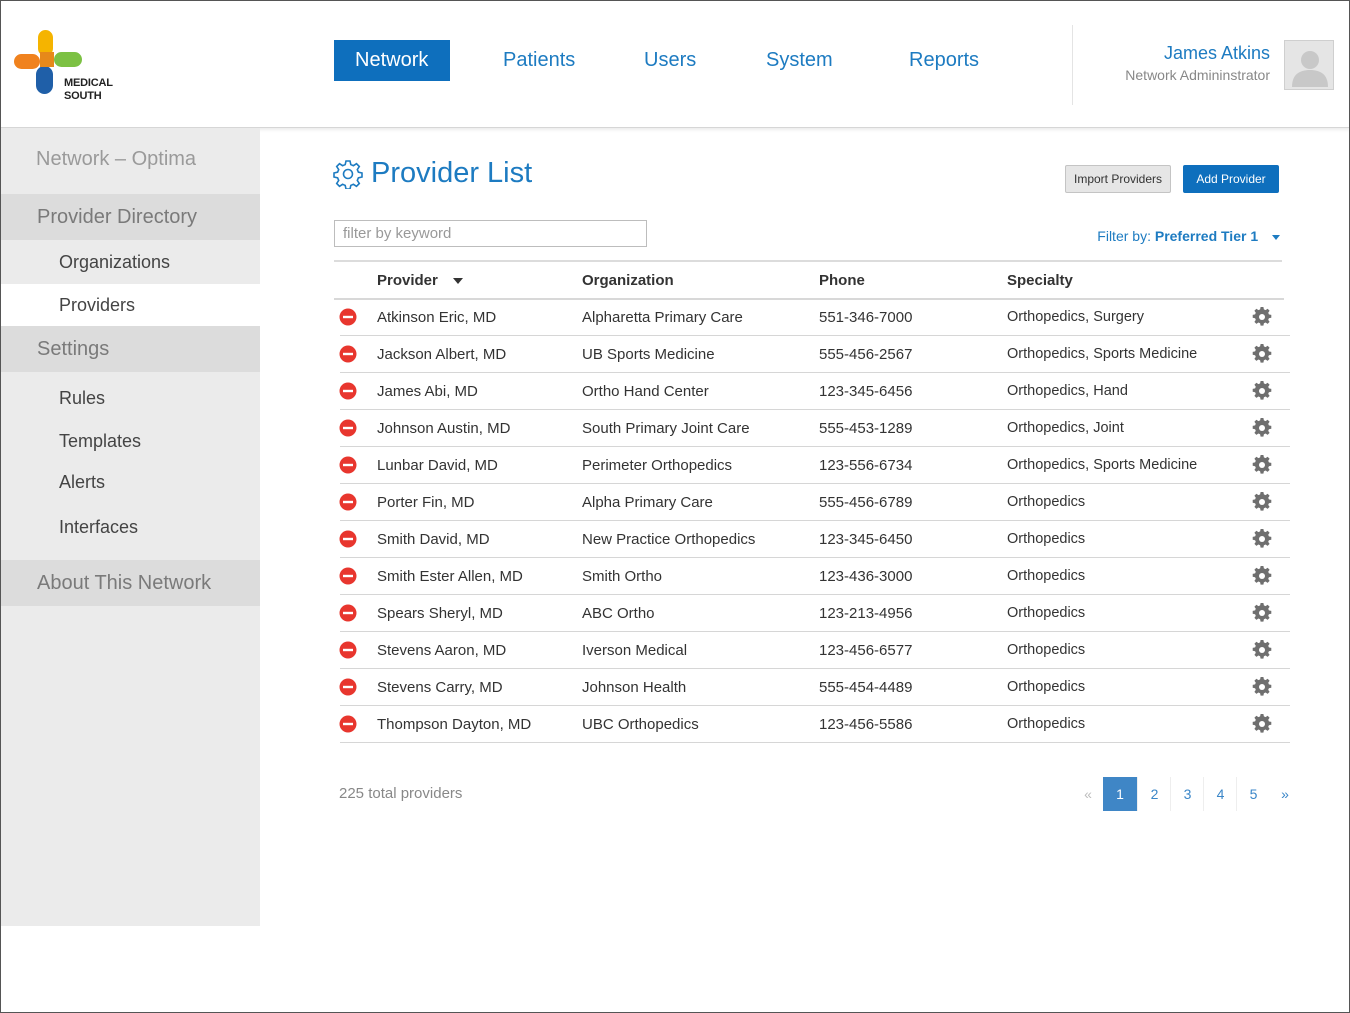 The image size is (1350, 1013). What do you see at coordinates (130, 398) in the screenshot?
I see `sidebar-item-rules: Rules` at bounding box center [130, 398].